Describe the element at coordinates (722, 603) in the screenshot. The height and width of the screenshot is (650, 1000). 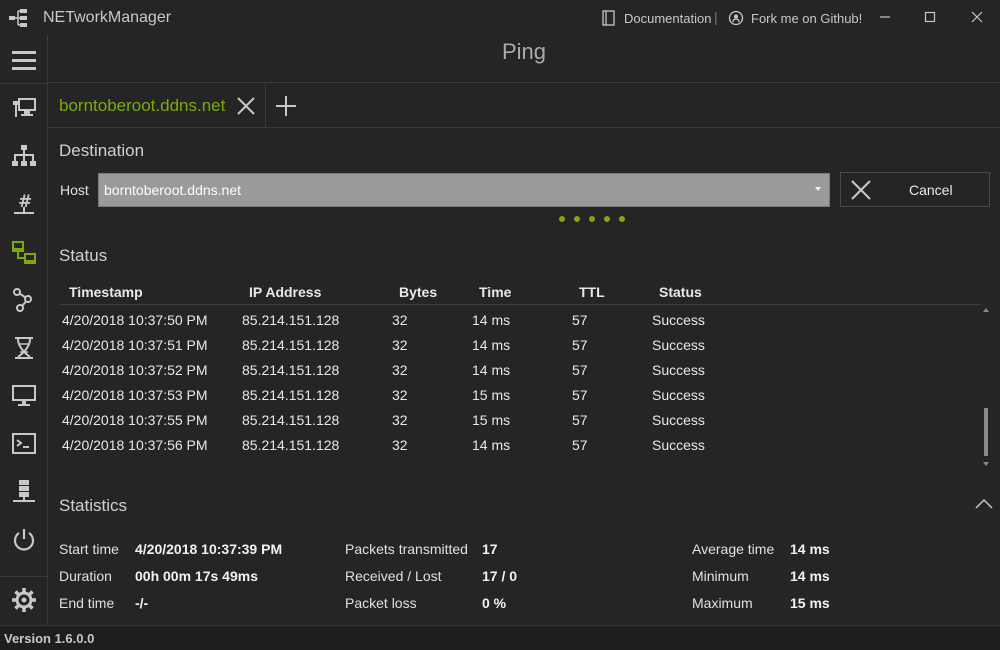
I see `maximum-label: Maximum` at that location.